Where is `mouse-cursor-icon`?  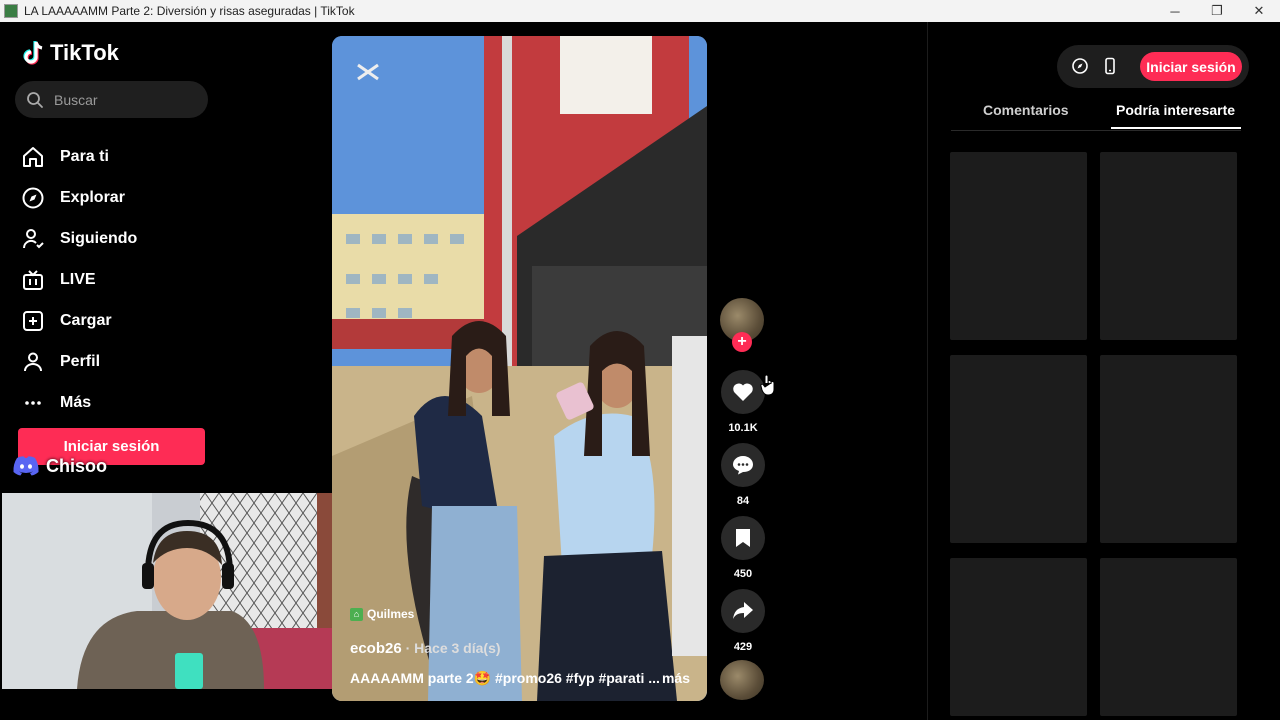 mouse-cursor-icon is located at coordinates (767, 385).